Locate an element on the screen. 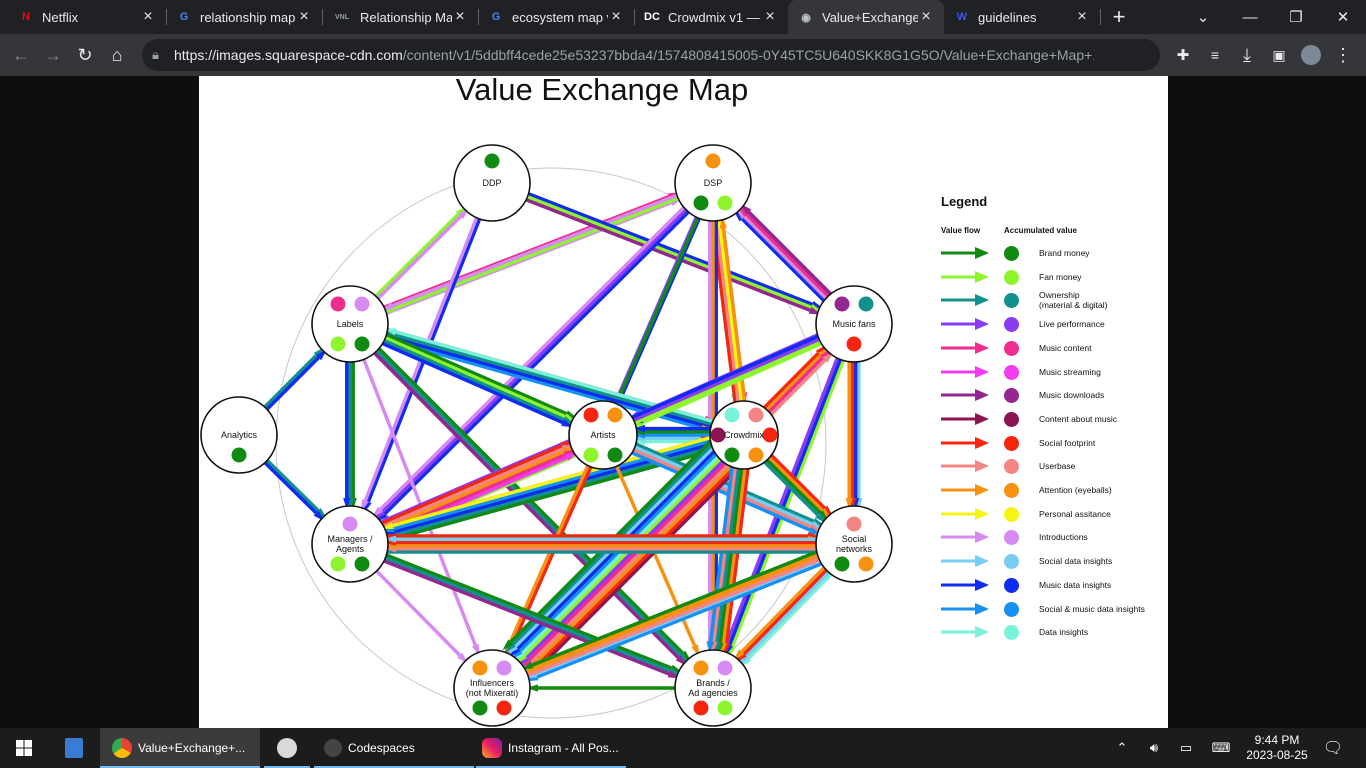  lock-icon: 🔒︎ is located at coordinates (155, 55).